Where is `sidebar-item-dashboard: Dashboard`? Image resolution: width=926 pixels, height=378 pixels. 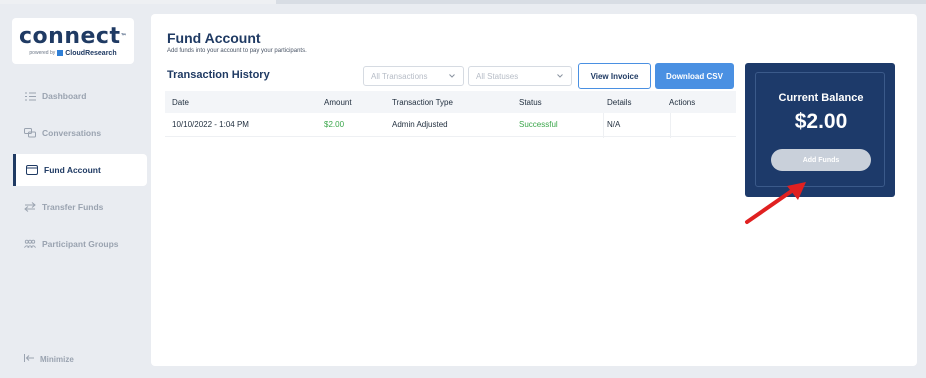 sidebar-item-dashboard: Dashboard is located at coordinates (78, 96).